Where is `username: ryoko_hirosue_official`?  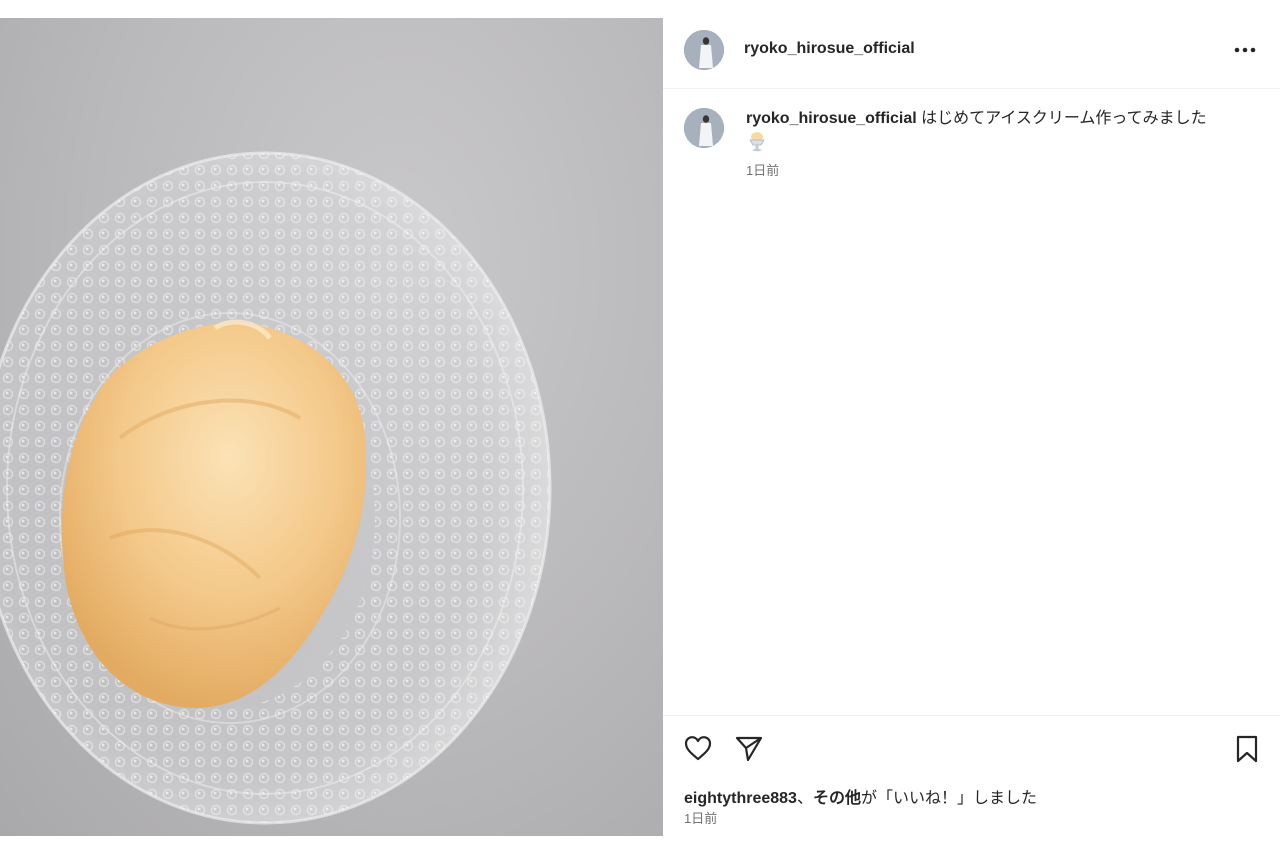 username: ryoko_hirosue_official is located at coordinates (829, 49).